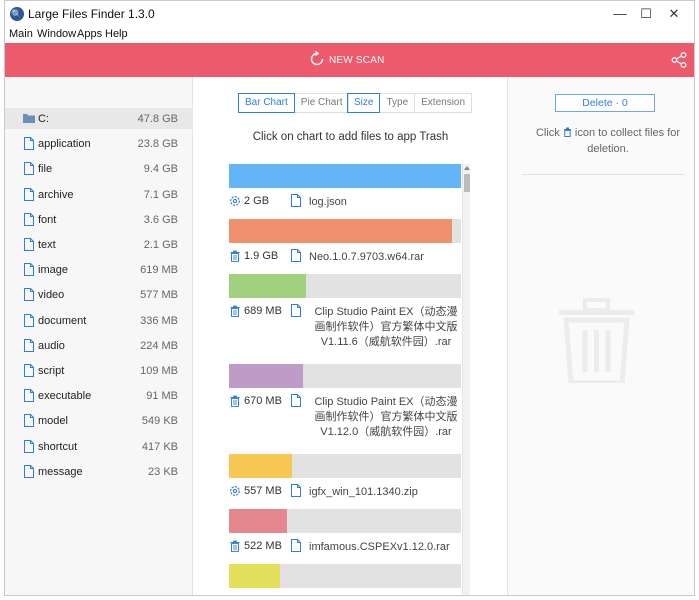 This screenshot has width=699, height=600. I want to click on share-icon, so click(679, 60).